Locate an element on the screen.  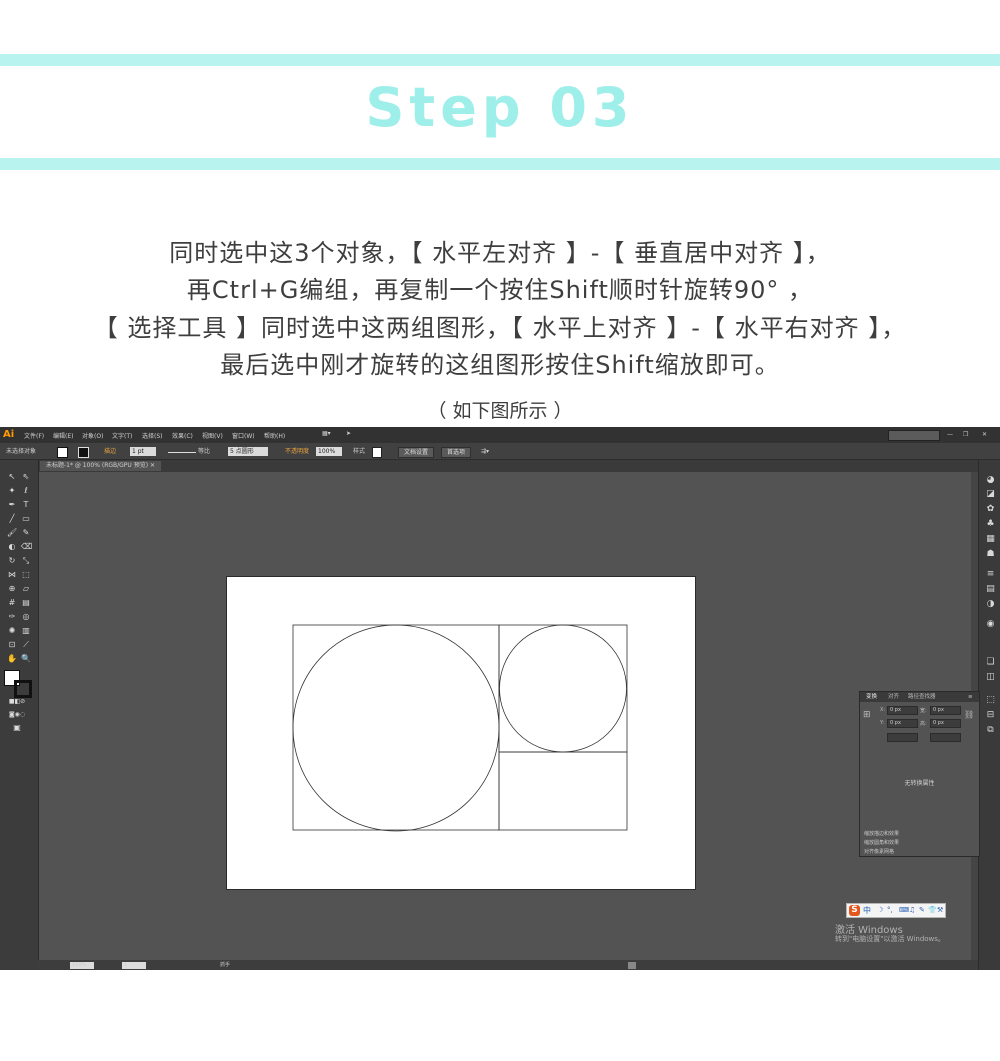
moon-icon: ☽ is located at coordinates (880, 910).